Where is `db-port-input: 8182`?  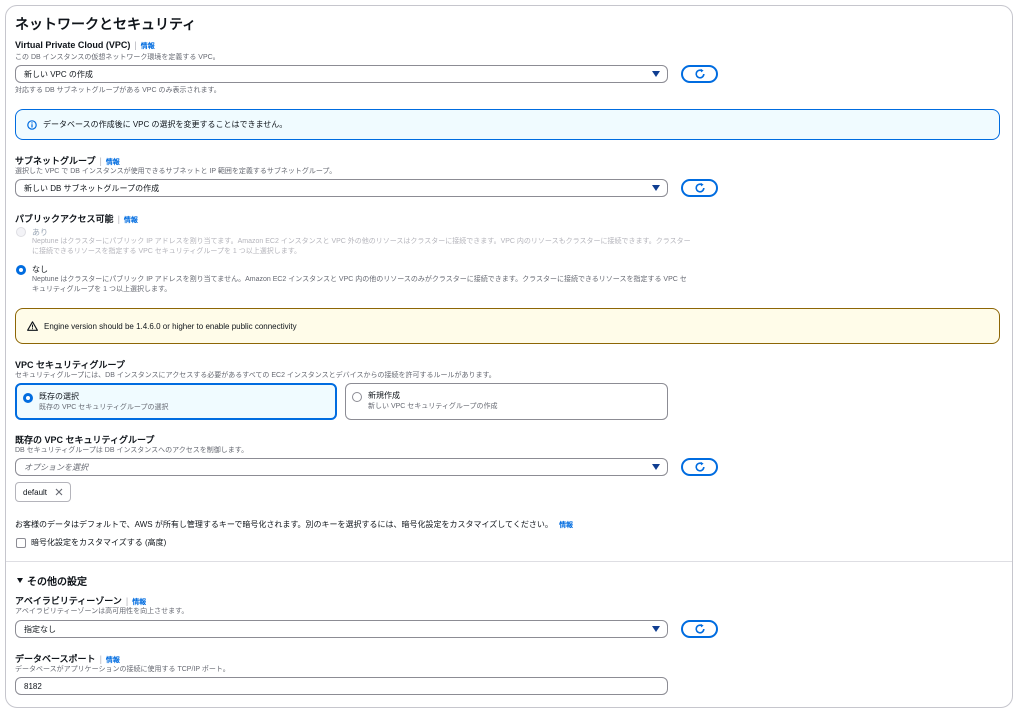
db-port-input: 8182 is located at coordinates (341, 686).